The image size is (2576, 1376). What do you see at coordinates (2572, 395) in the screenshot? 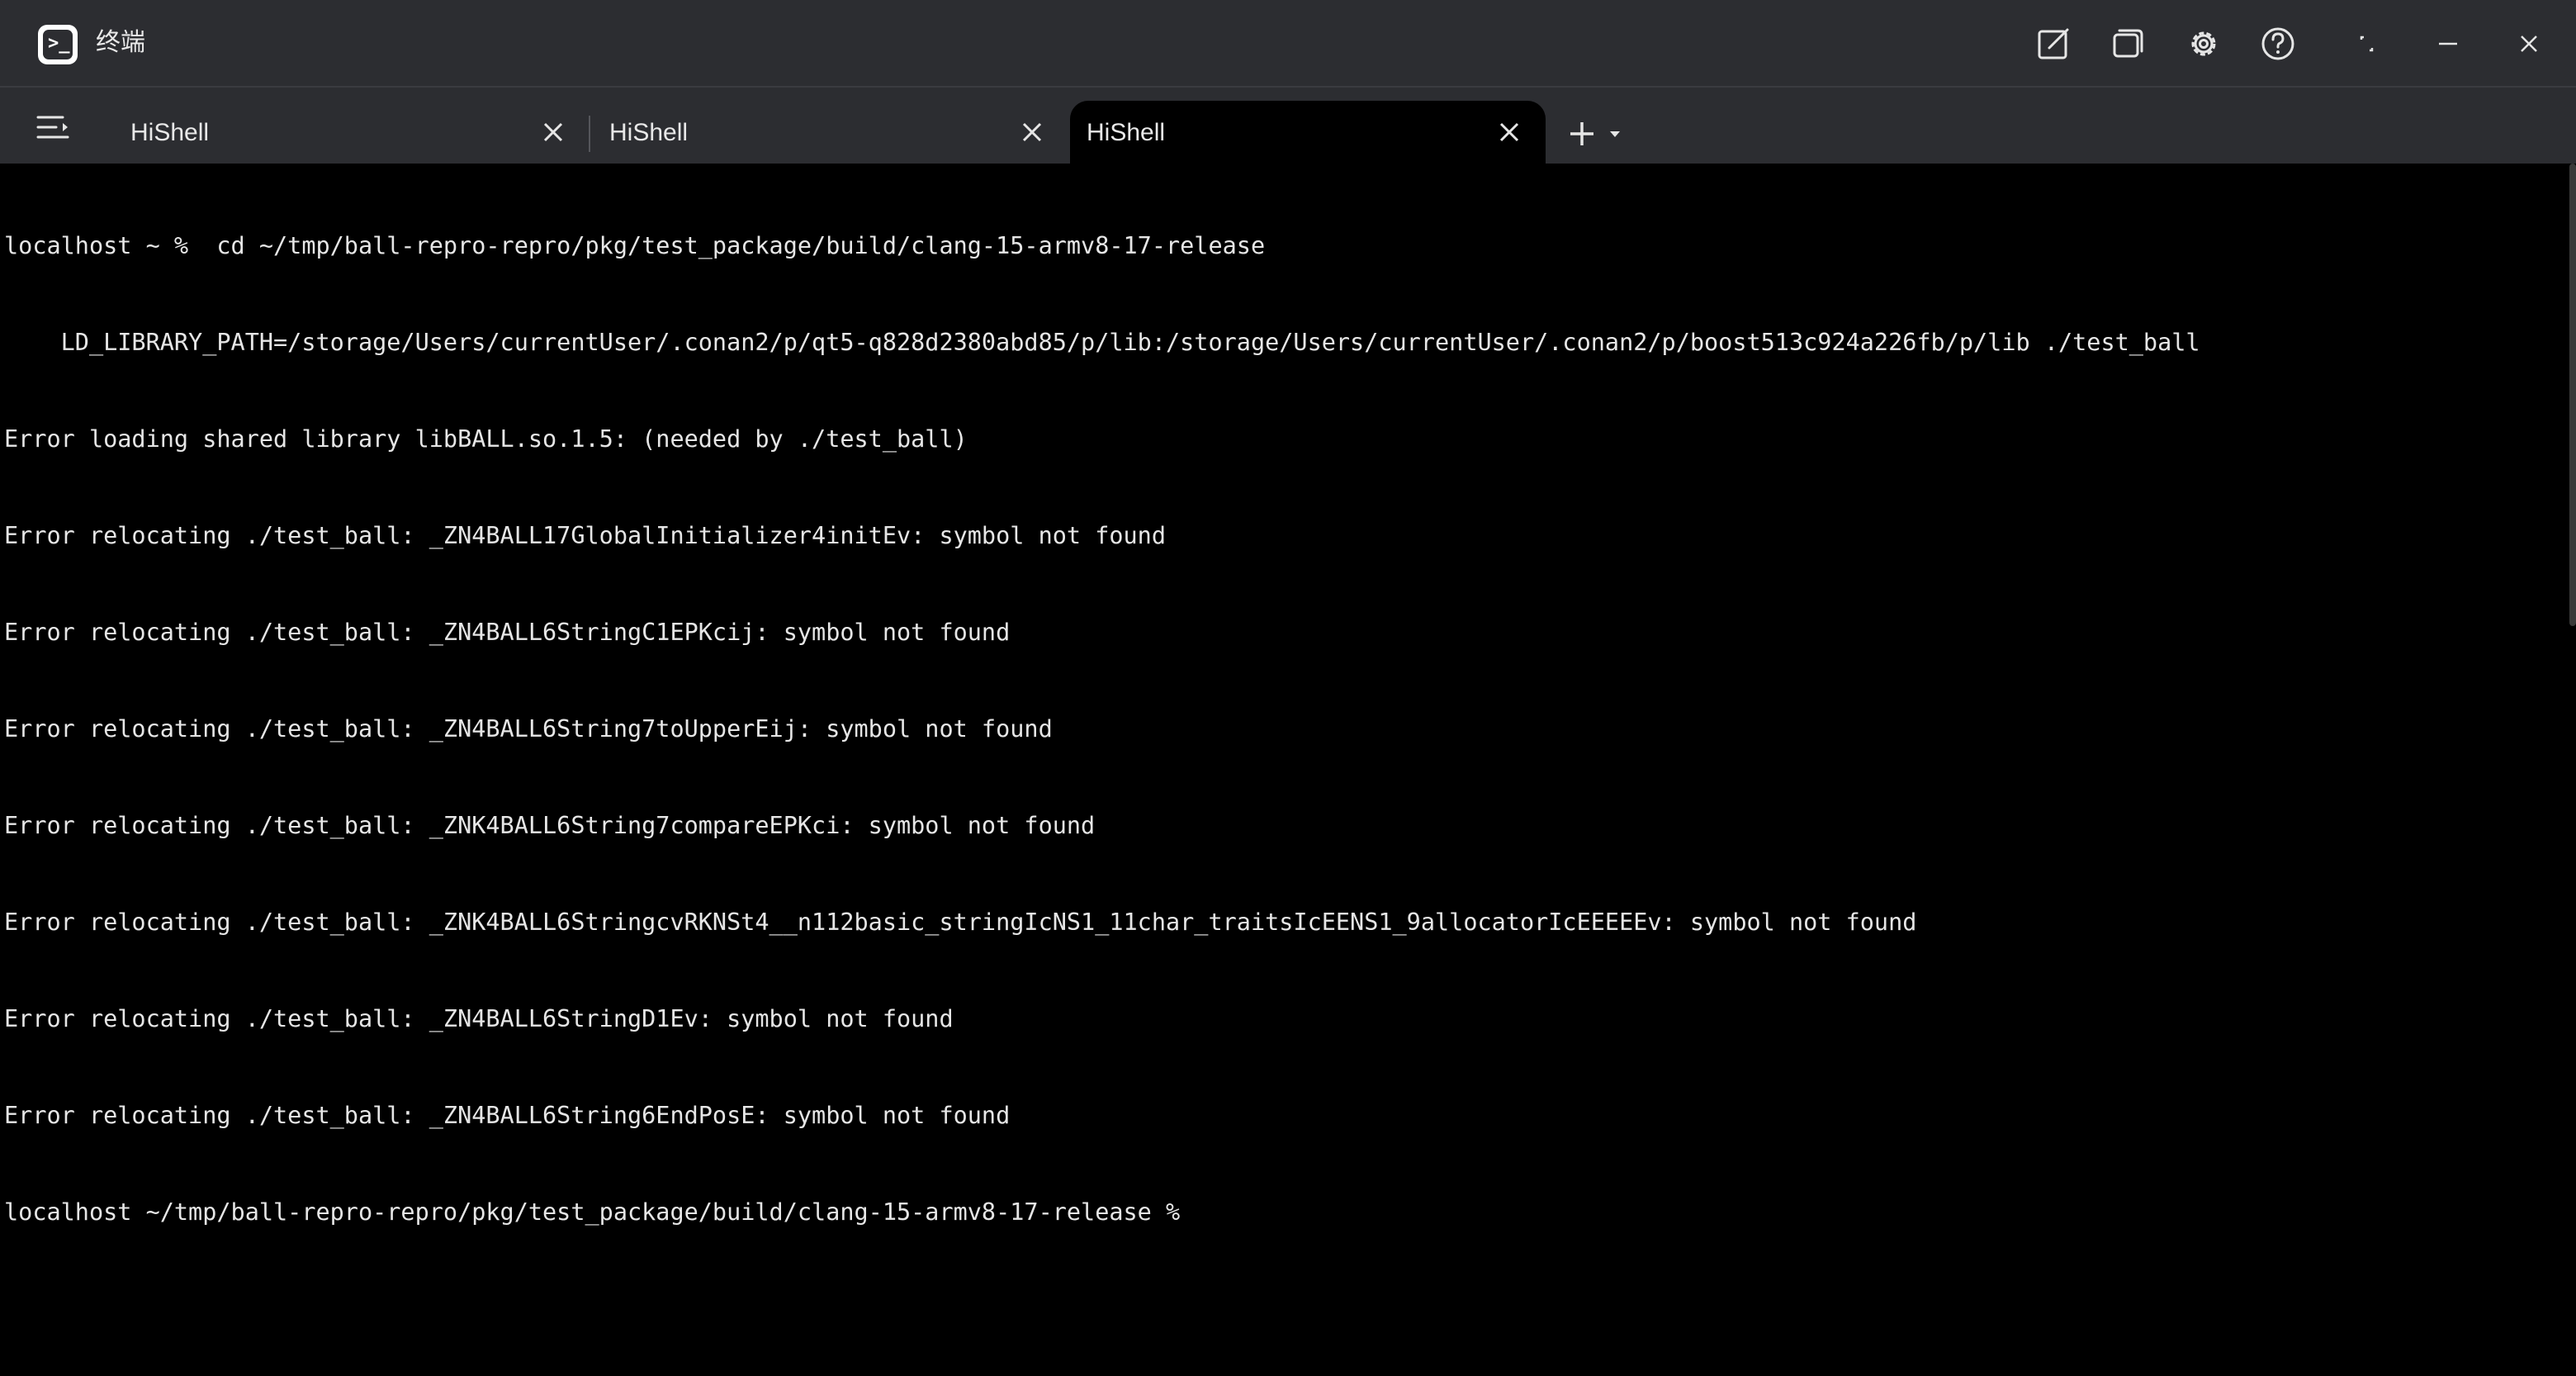
I see `terminal-scrollbar` at bounding box center [2572, 395].